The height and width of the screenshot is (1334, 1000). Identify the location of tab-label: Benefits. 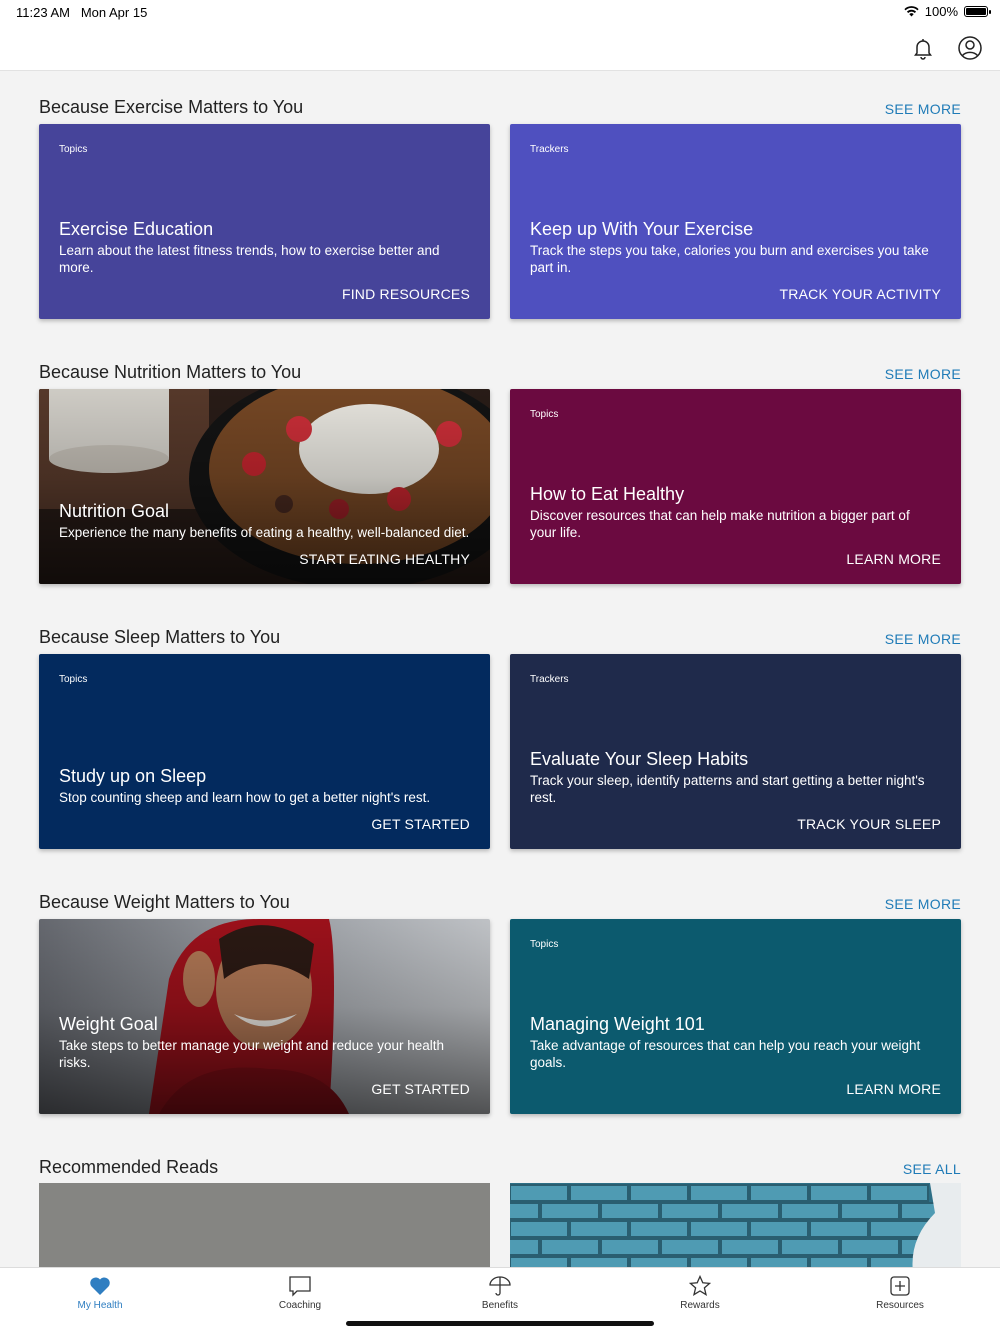
(500, 1305).